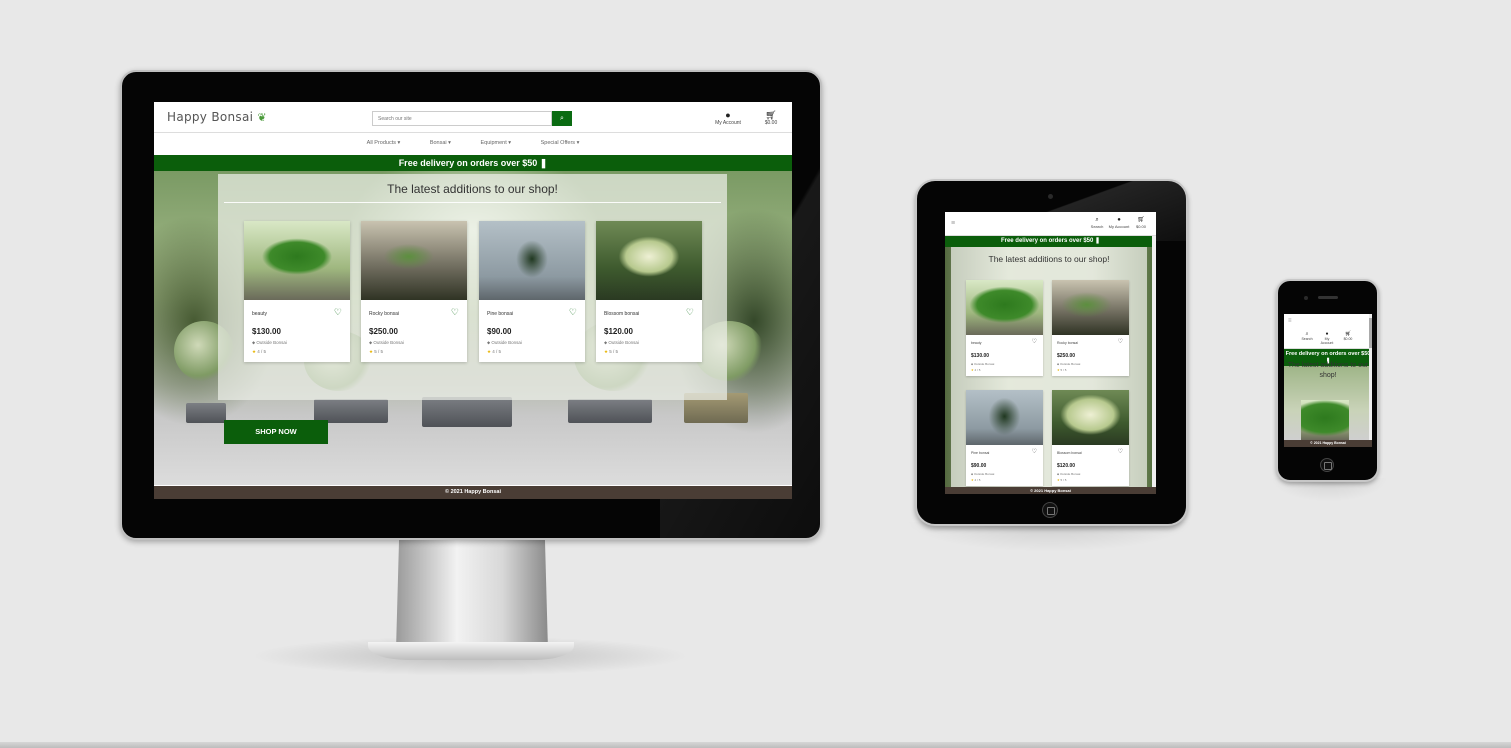  What do you see at coordinates (384, 143) in the screenshot?
I see `nav-all-products: All Products ▾` at bounding box center [384, 143].